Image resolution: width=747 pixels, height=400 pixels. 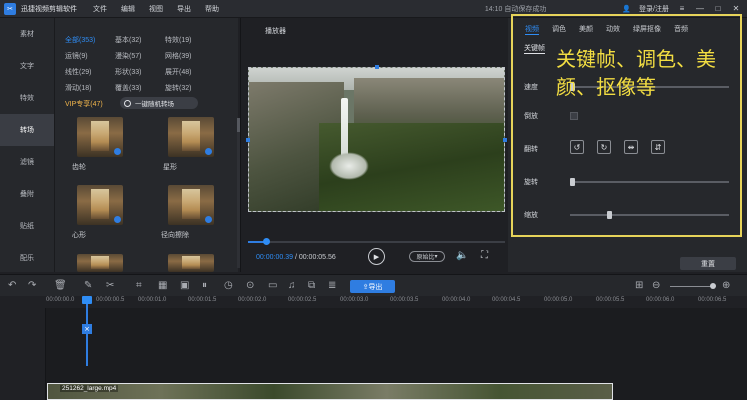 What do you see at coordinates (484, 255) in the screenshot?
I see `fullscreen-icon: ⛶` at bounding box center [484, 255].